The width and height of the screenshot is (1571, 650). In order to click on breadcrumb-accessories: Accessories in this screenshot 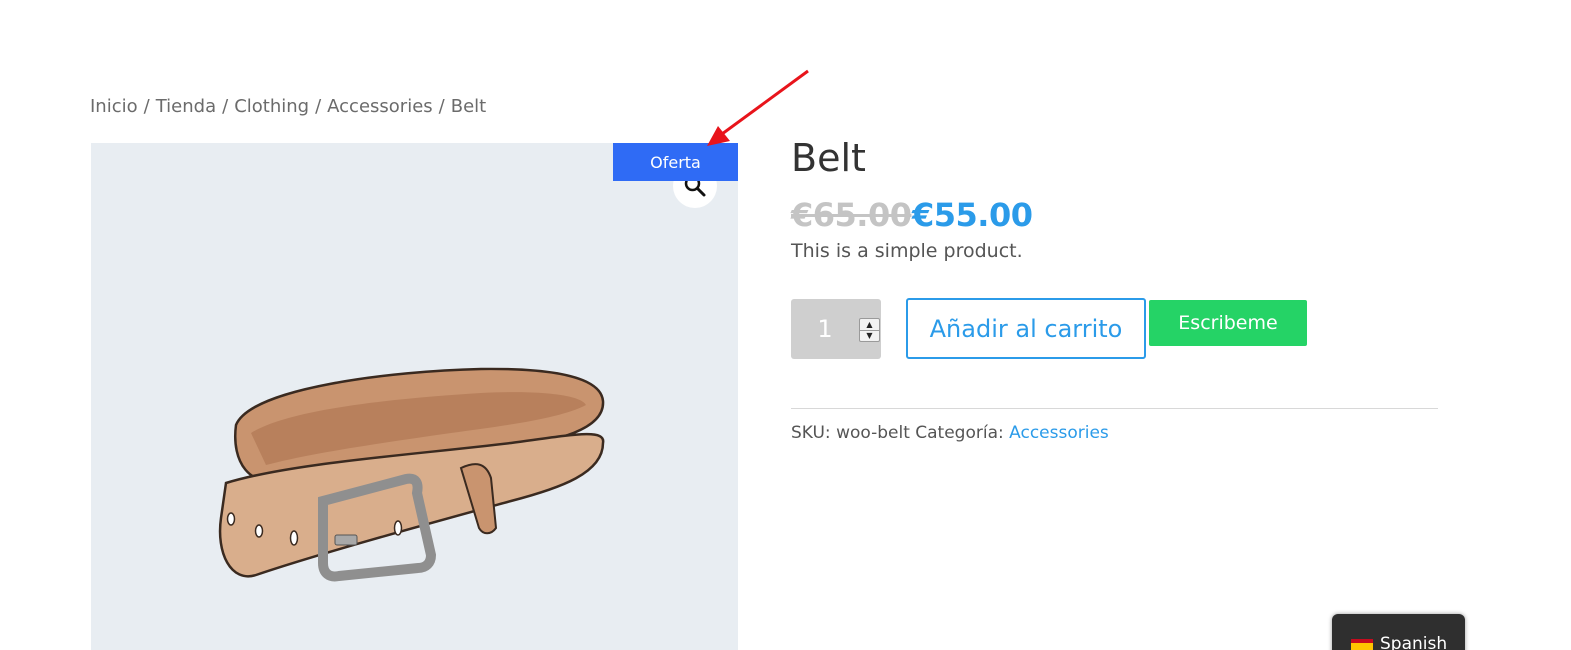, I will do `click(380, 106)`.